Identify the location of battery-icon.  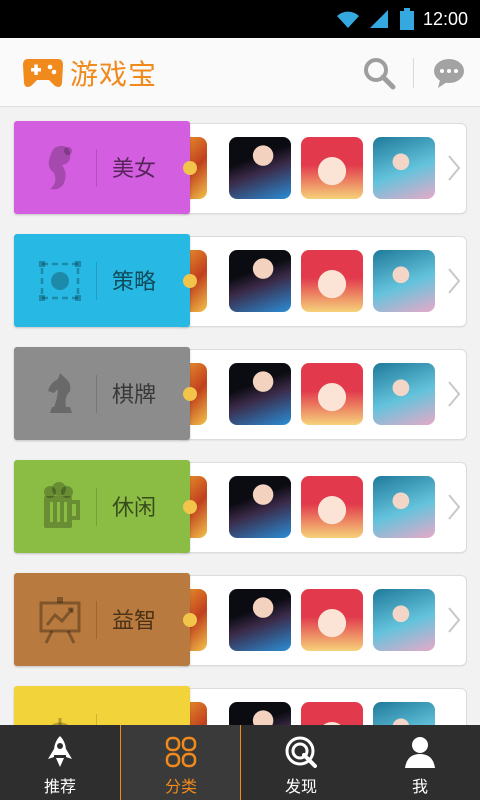
(407, 19).